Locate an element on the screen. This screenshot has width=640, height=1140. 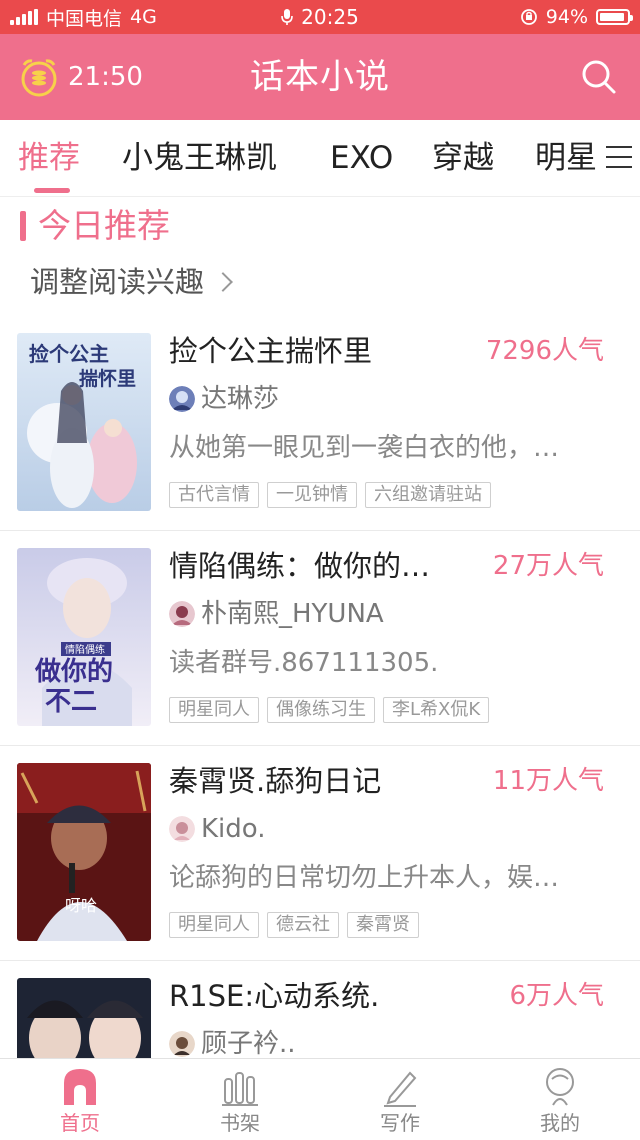
app-title: 话本小说 is located at coordinates (320, 77).